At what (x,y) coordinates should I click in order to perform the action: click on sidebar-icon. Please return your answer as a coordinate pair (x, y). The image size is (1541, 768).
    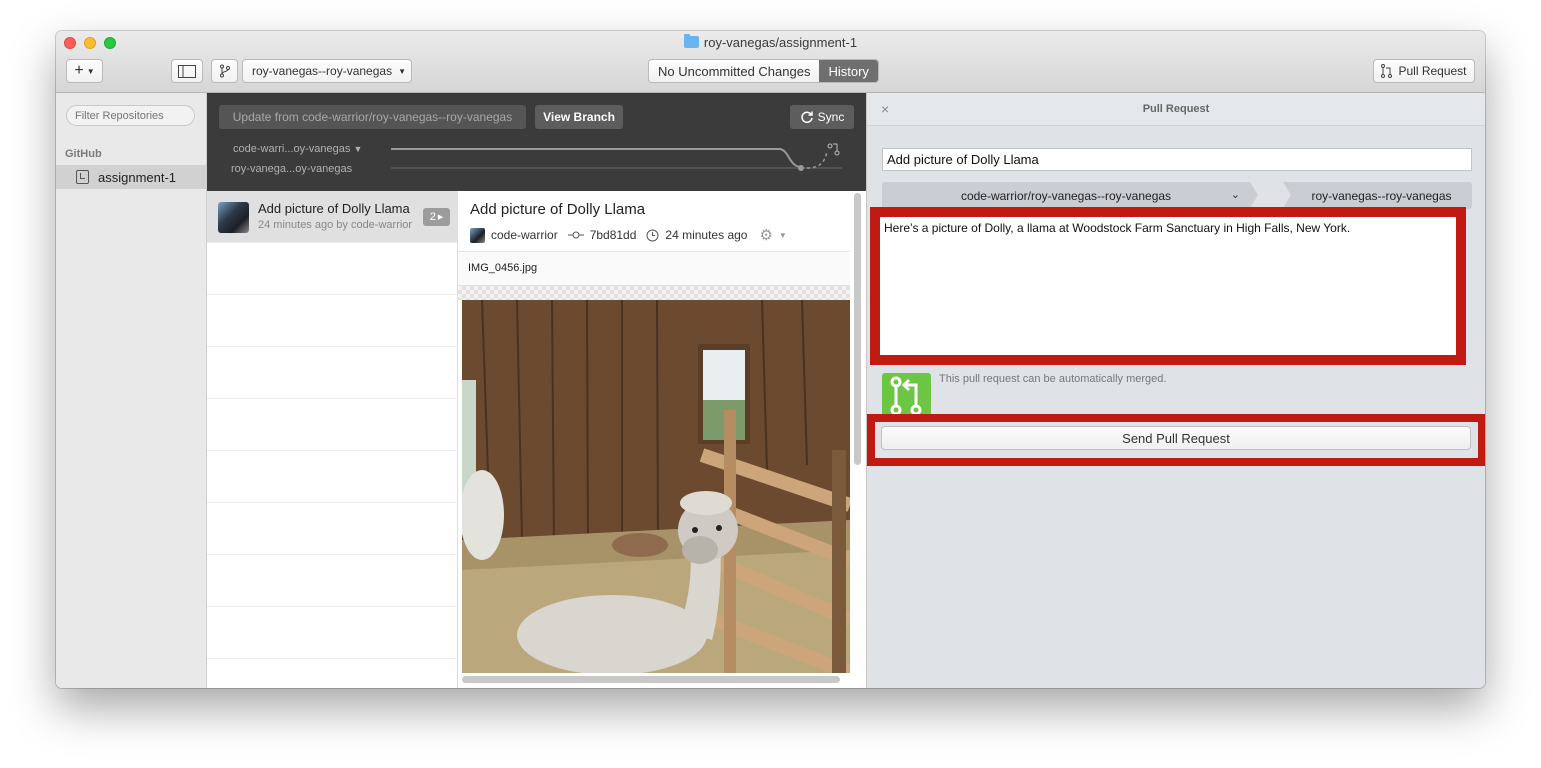
    Looking at the image, I should click on (187, 71).